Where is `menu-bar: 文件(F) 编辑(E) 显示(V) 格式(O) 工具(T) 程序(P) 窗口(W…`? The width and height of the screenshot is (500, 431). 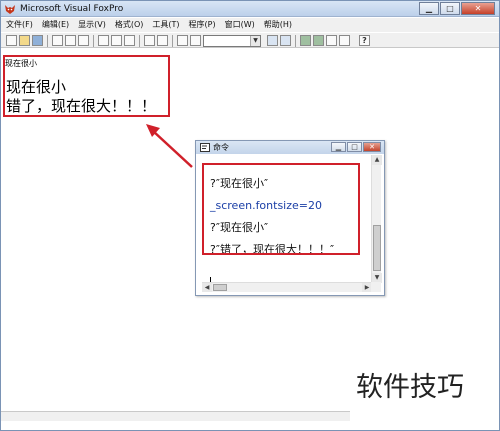 menu-bar: 文件(F) 编辑(E) 显示(V) 格式(O) 工具(T) 程序(P) 窗口(W… is located at coordinates (250, 25).